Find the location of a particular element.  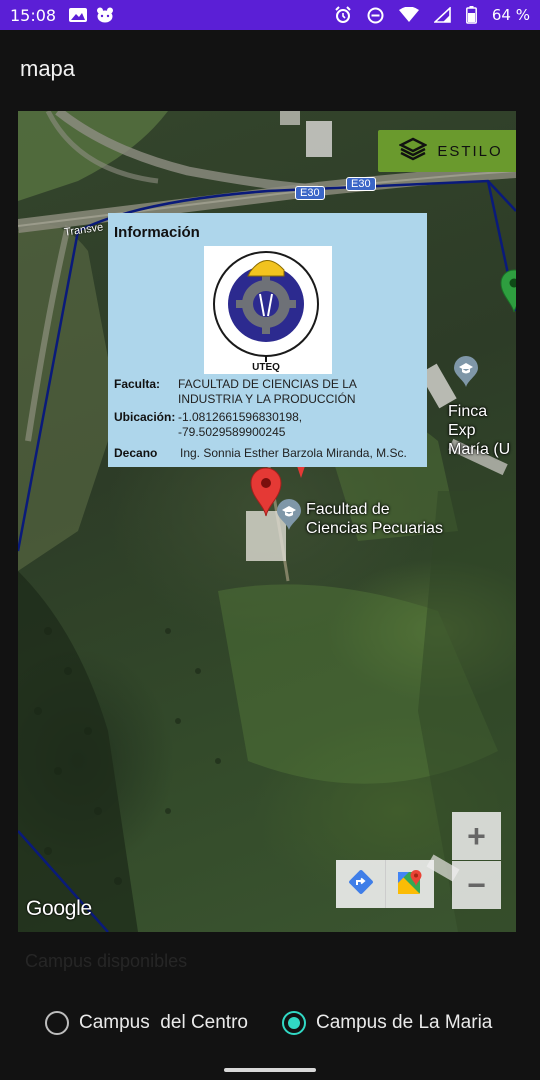

radio-button-checked is located at coordinates (294, 1023).